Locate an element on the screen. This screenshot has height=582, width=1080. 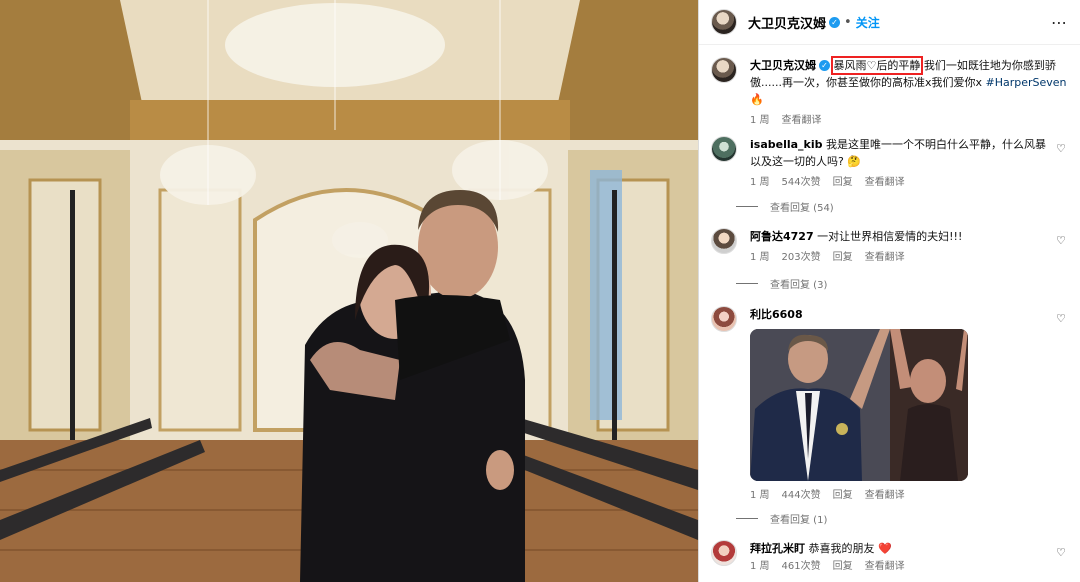
post-header: 大卫贝克汉姆 ✓ • 关注 ⋯ is located at coordinates (889, 22).